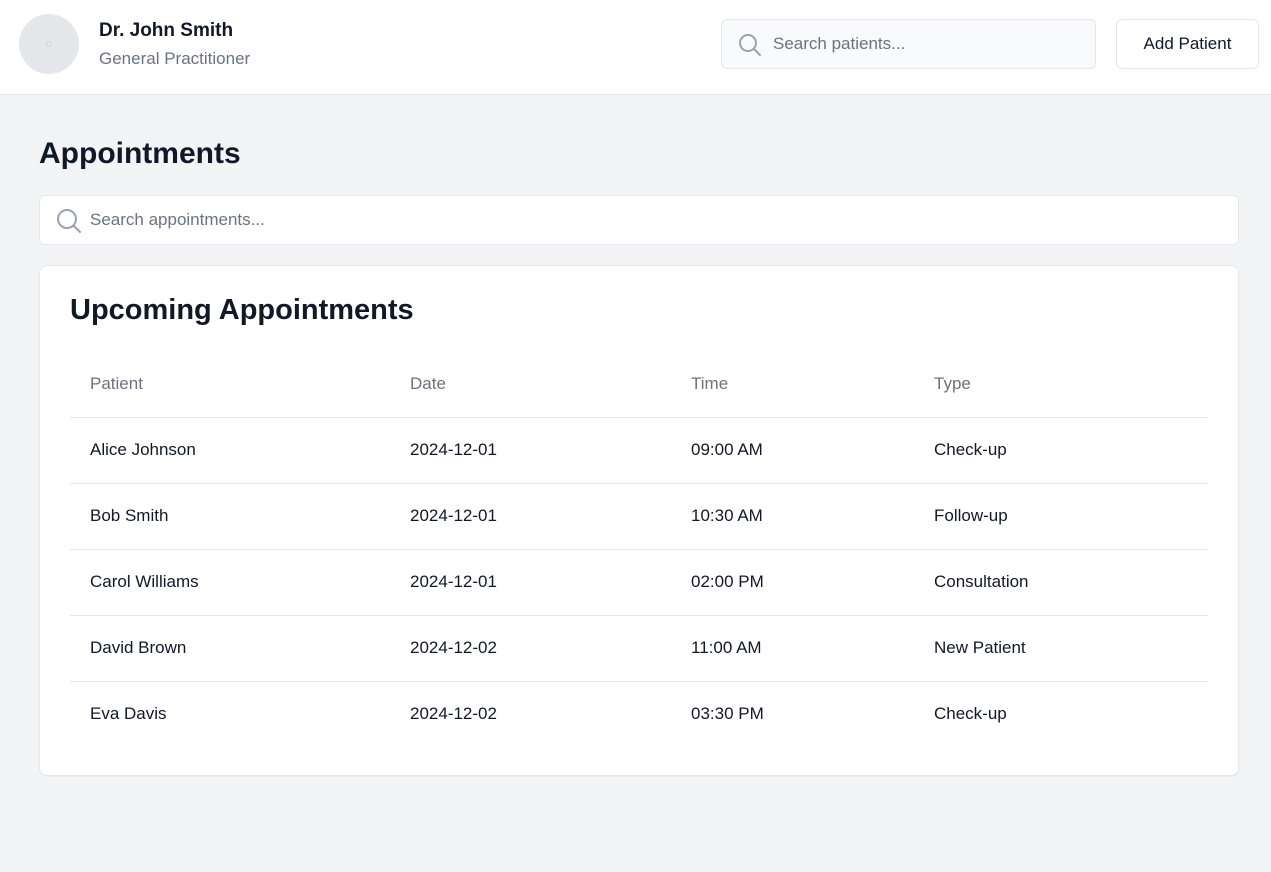  I want to click on column-header-patient: Patient, so click(230, 385).